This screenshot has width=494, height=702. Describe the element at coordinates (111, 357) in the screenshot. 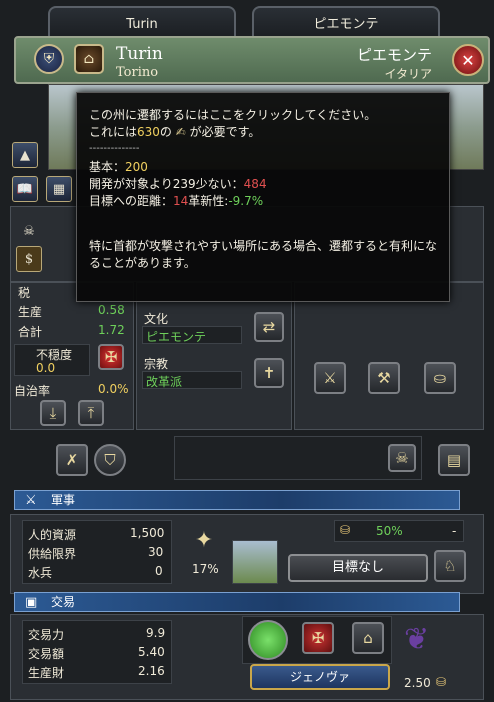

I see `rebel-icon: ✠` at that location.